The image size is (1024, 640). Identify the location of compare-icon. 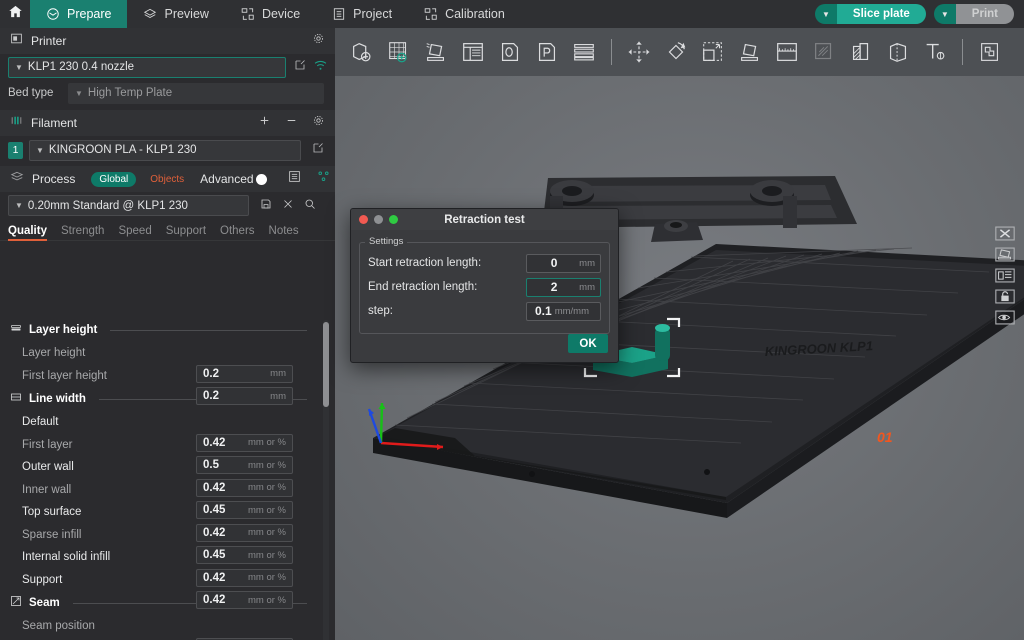
(323, 179).